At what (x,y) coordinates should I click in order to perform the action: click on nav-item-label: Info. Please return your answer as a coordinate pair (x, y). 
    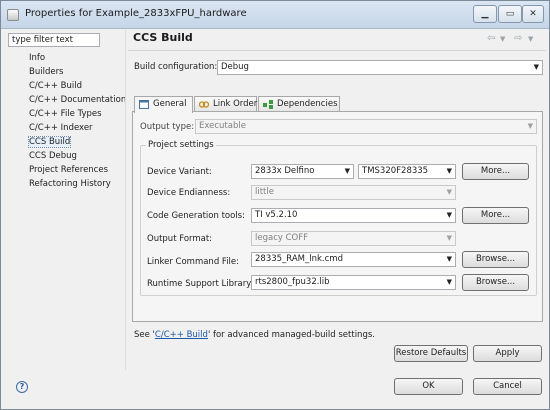
    Looking at the image, I should click on (37, 58).